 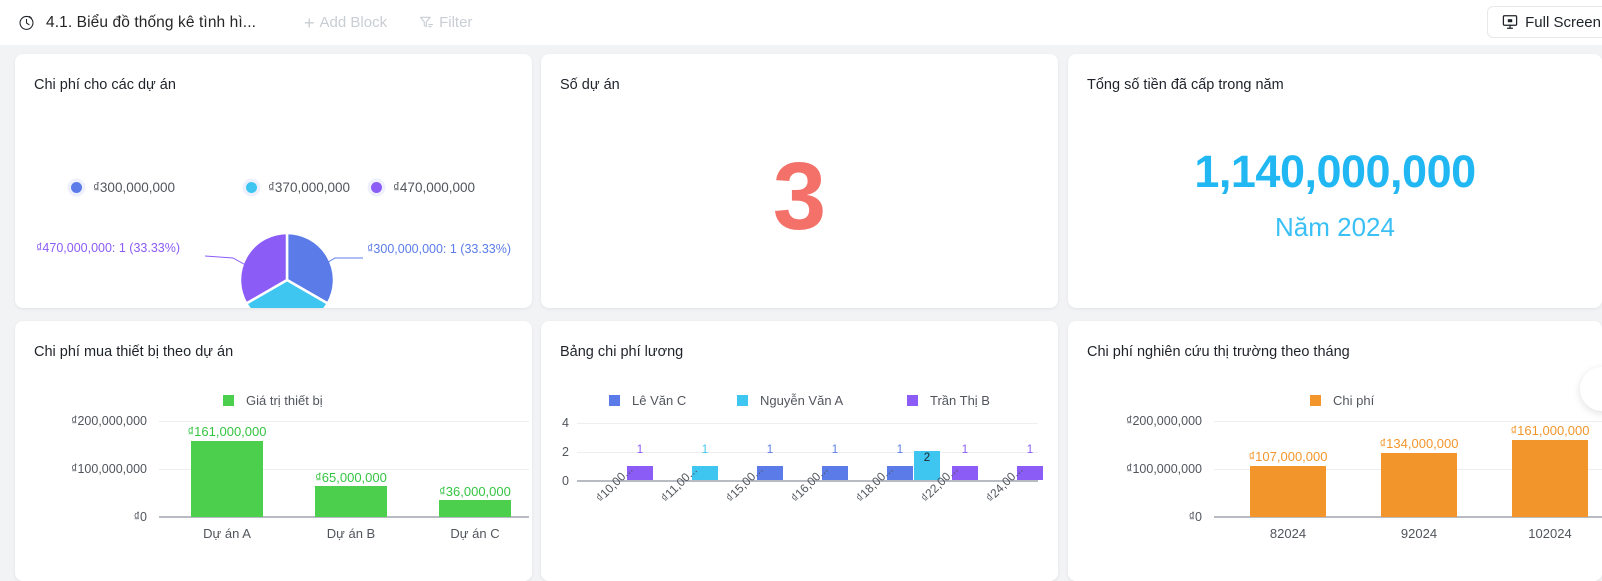 I want to click on add-block-label: Add Block, so click(x=353, y=22).